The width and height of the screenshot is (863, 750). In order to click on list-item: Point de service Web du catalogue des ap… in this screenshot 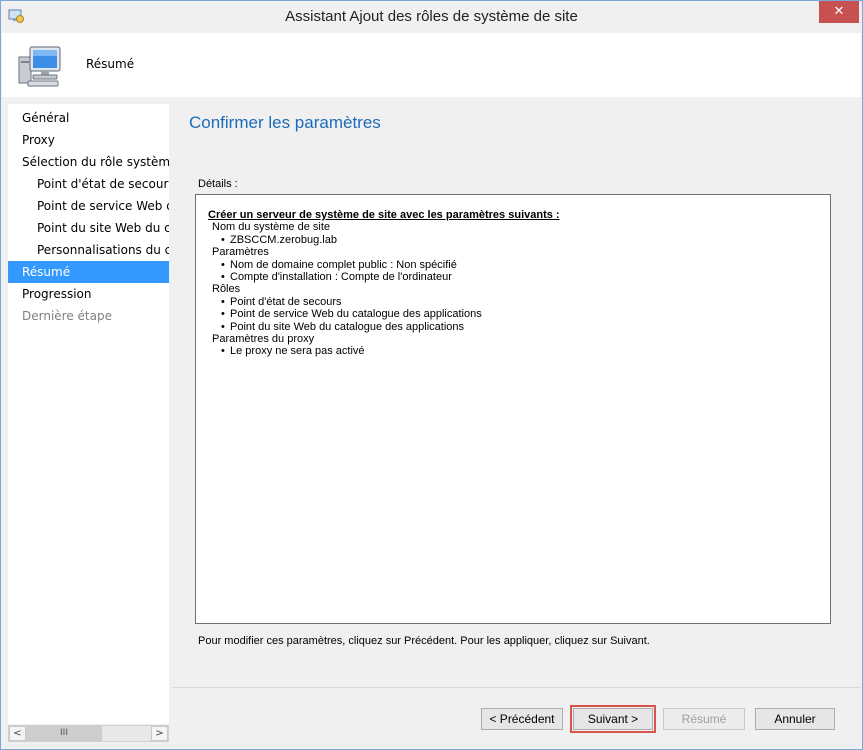, I will do `click(513, 314)`.